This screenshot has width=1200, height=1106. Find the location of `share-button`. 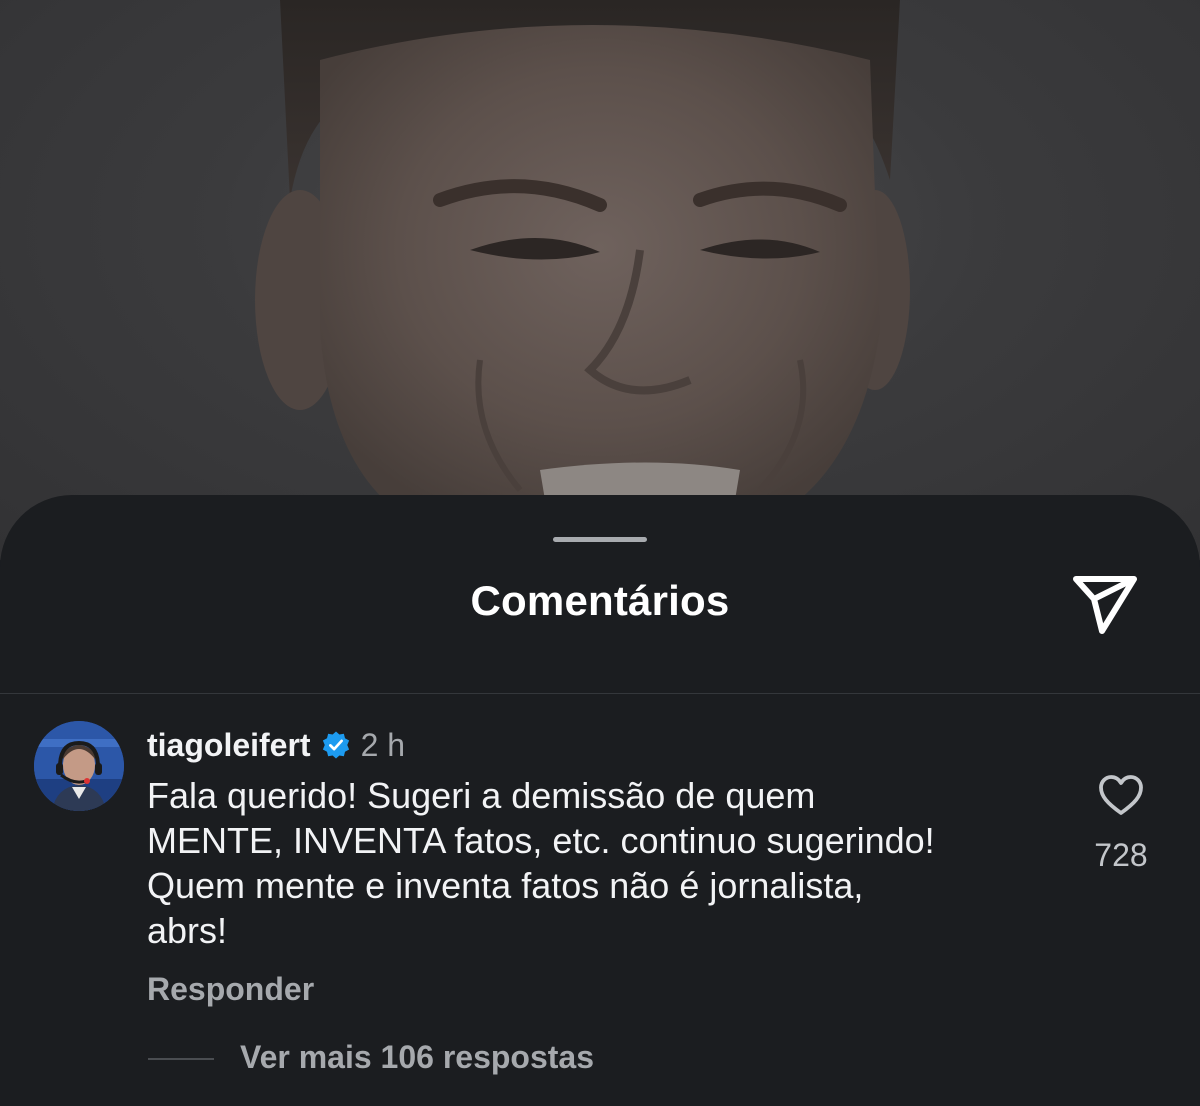

share-button is located at coordinates (1105, 604).